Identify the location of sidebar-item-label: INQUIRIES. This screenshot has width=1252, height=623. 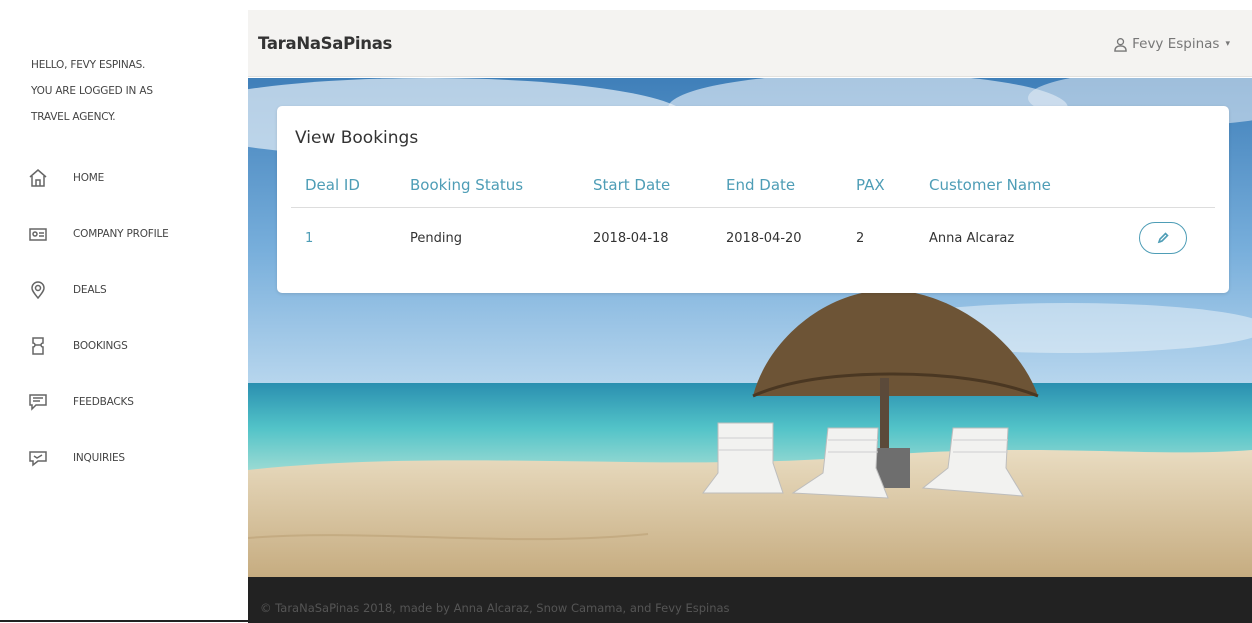
(99, 458).